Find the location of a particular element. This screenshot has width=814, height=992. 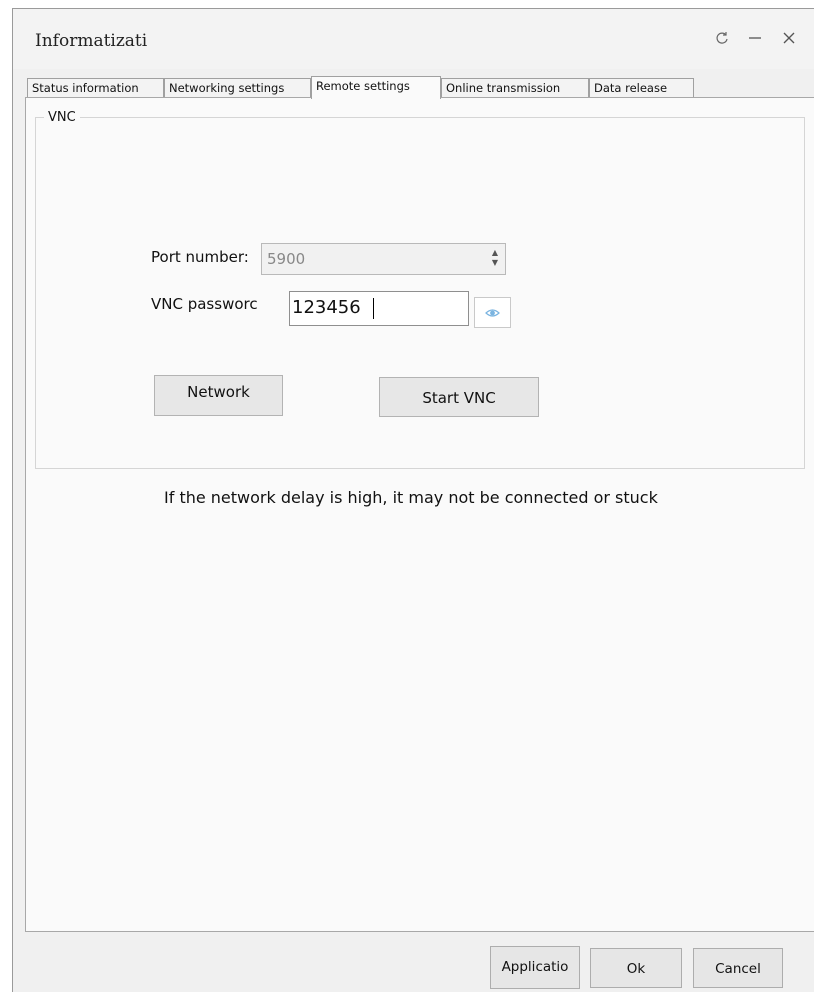

vnc-password-value: 123456 is located at coordinates (326, 307).